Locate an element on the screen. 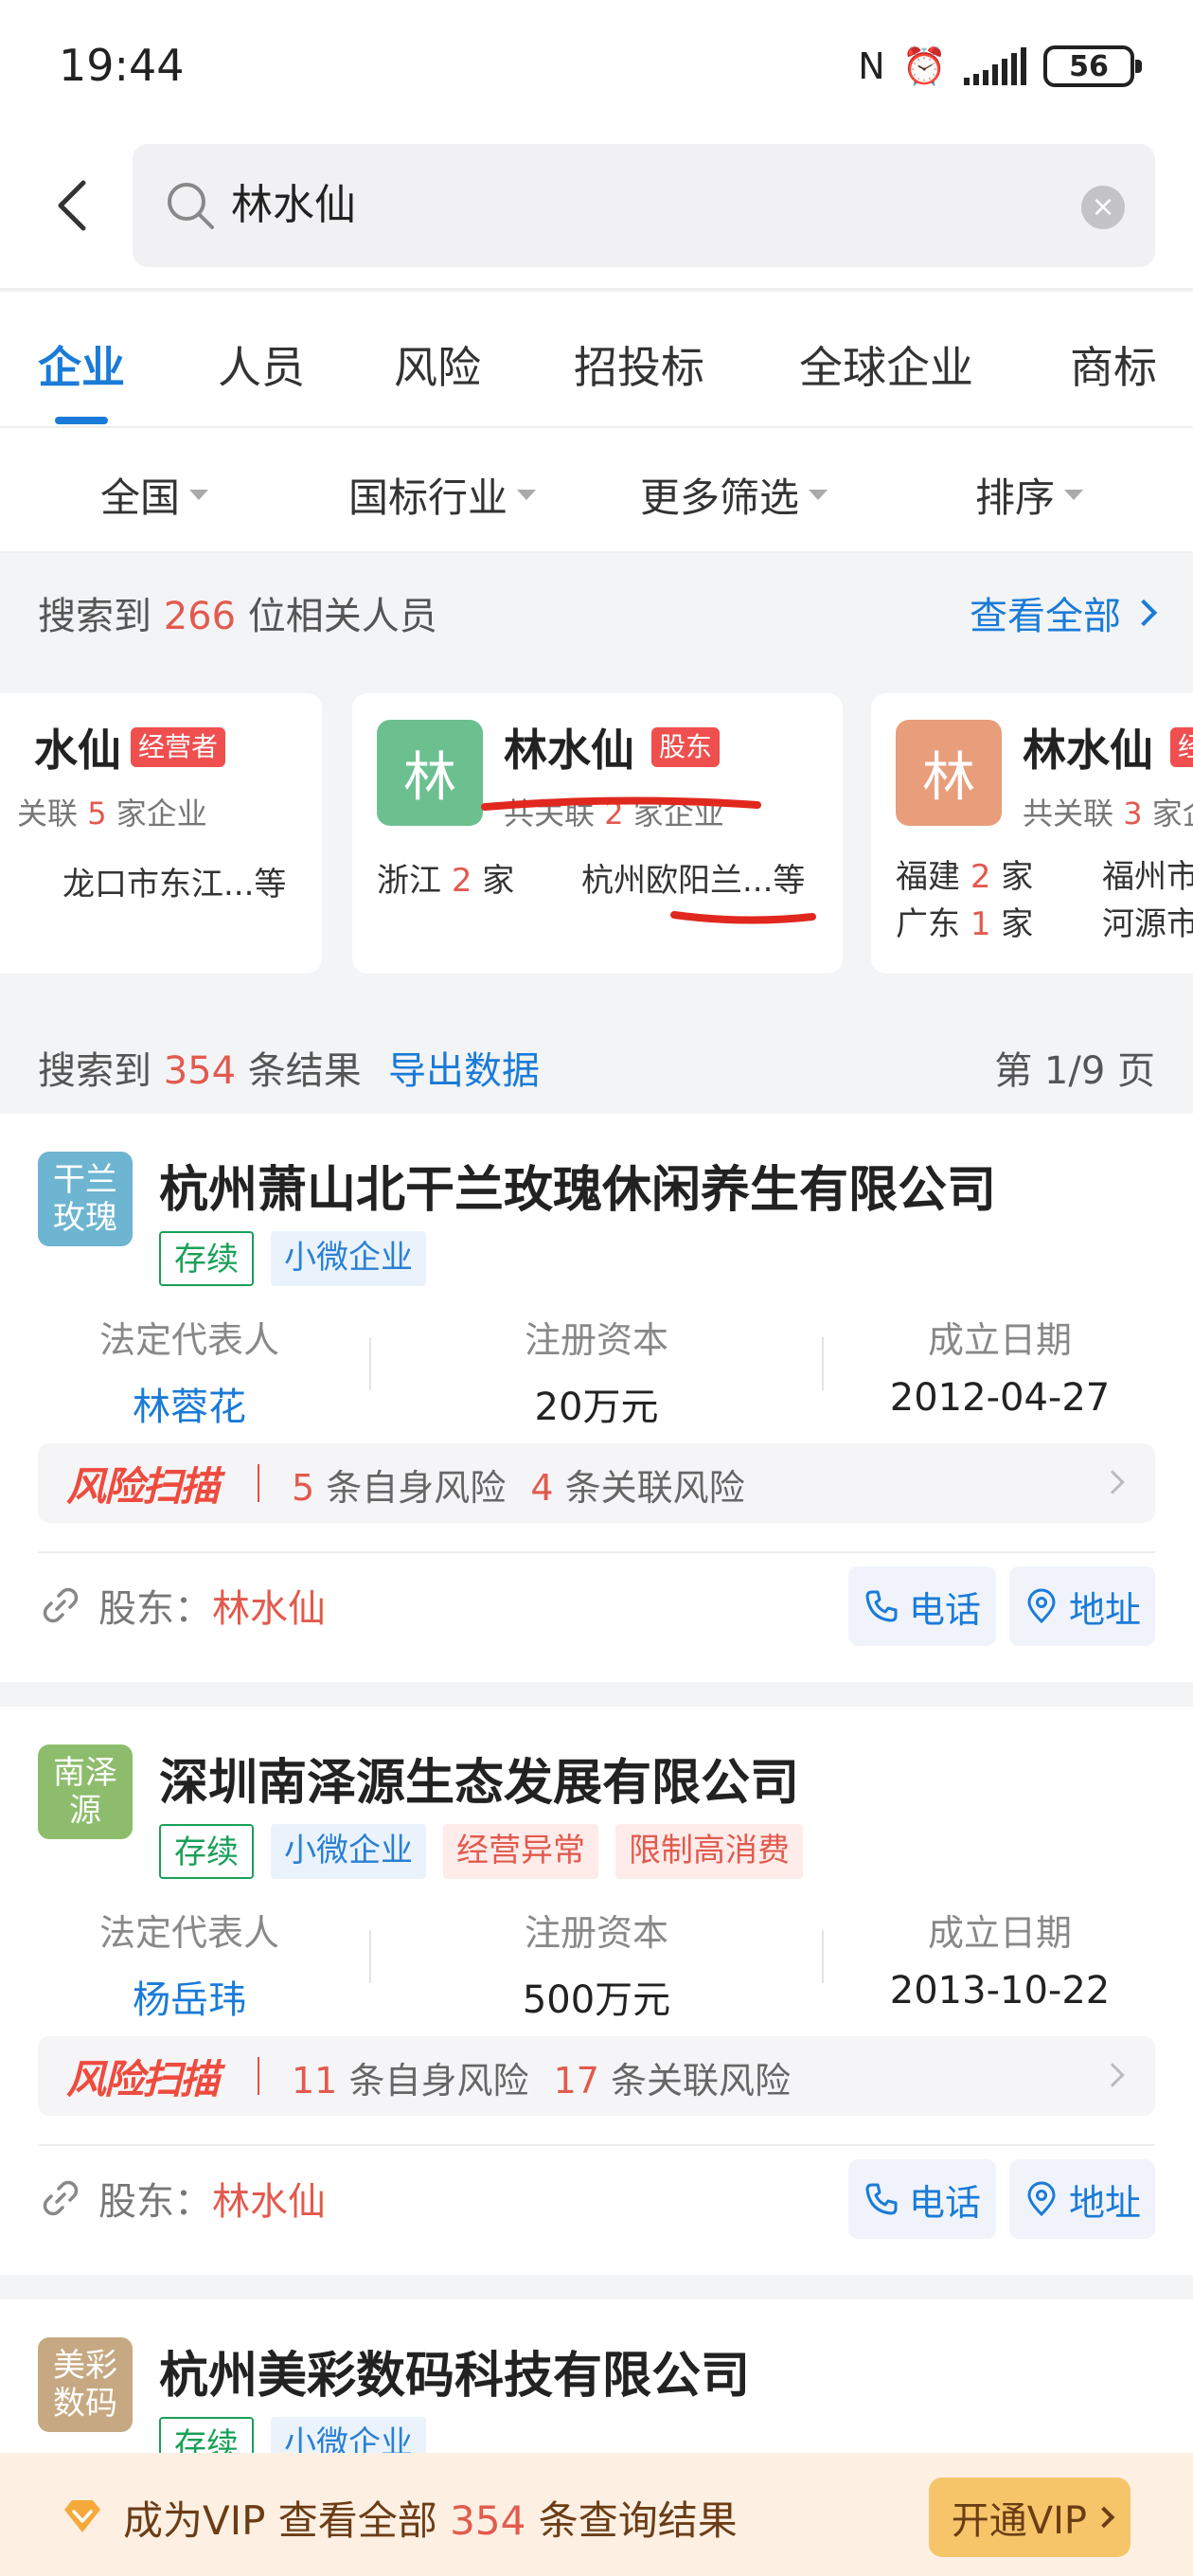  risk-scan-row: 风险扫描 5 条自身风险 4 条关联风险 is located at coordinates (596, 1483).